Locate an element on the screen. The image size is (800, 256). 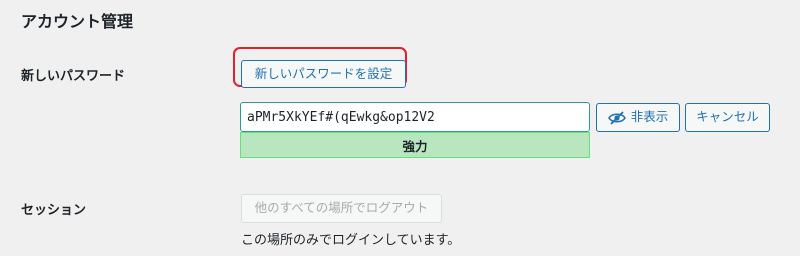
hide-password-button: 非表示 is located at coordinates (638, 117).